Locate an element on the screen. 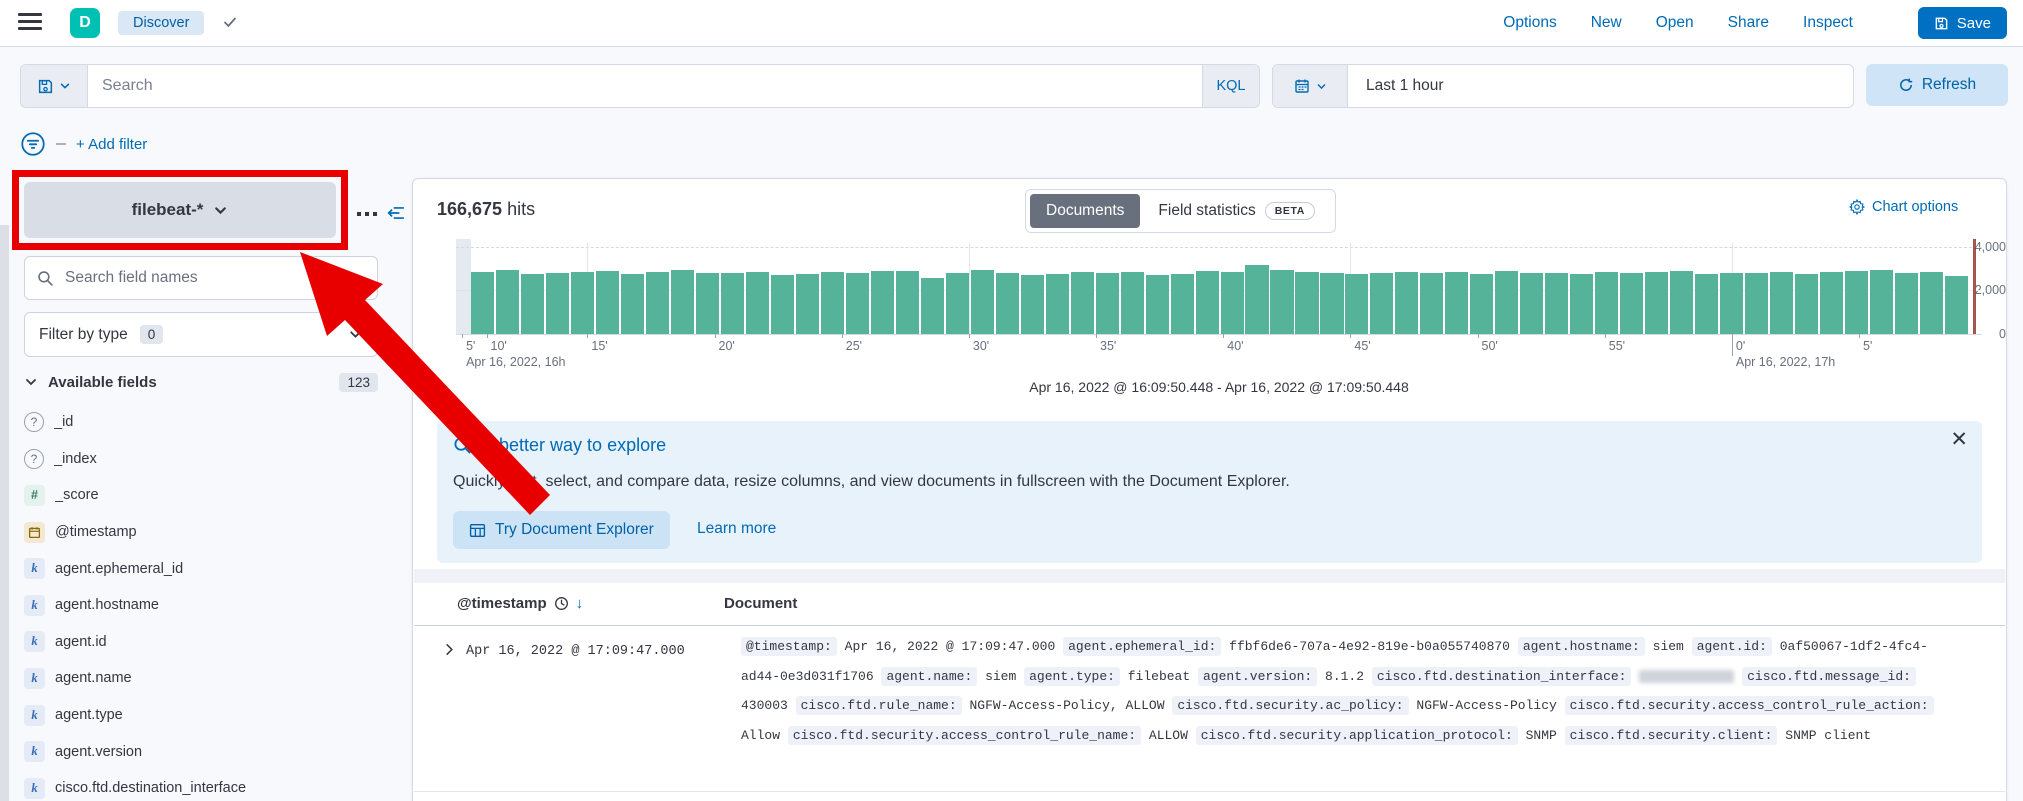 The height and width of the screenshot is (801, 2023). document-column-header: Document is located at coordinates (760, 603).